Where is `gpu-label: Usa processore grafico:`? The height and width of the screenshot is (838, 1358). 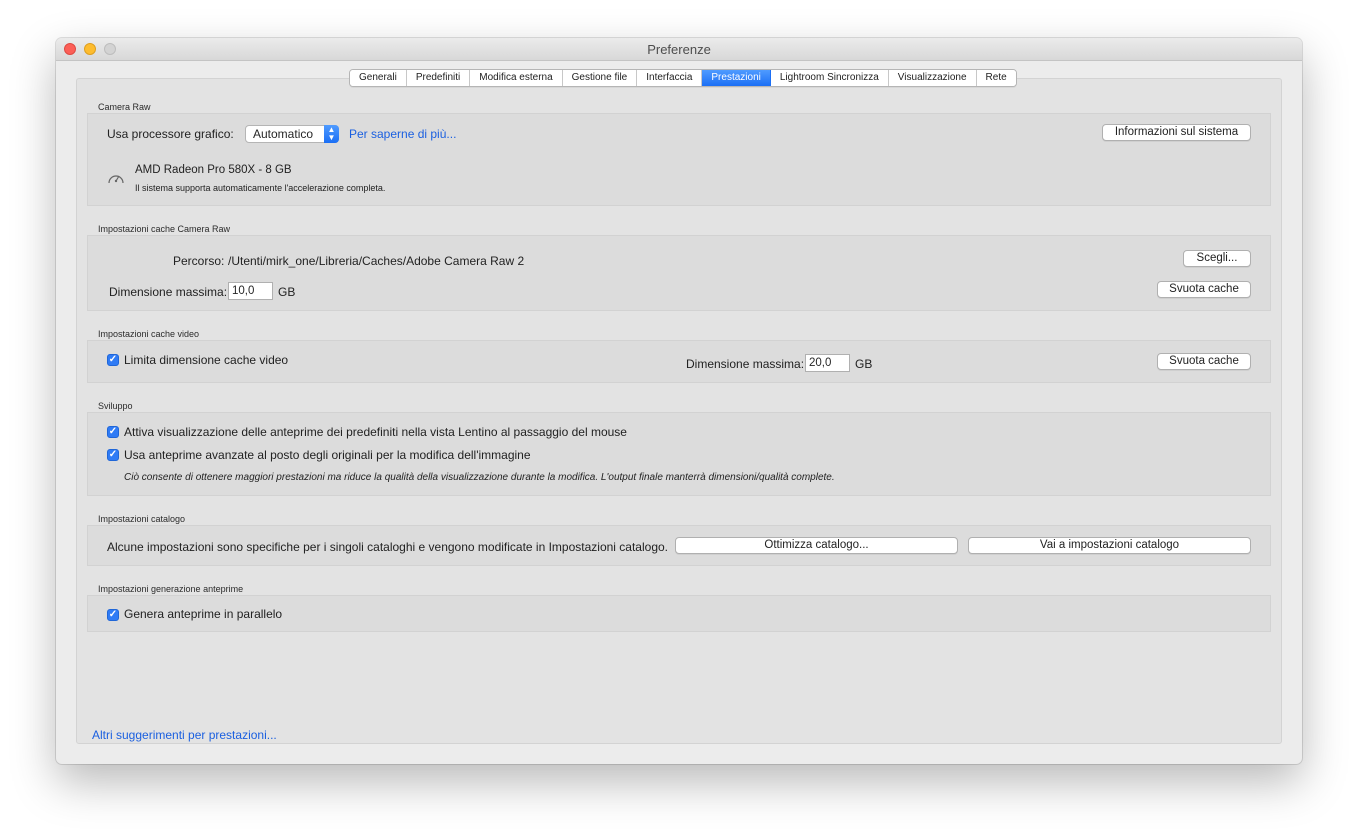 gpu-label: Usa processore grafico: is located at coordinates (170, 134).